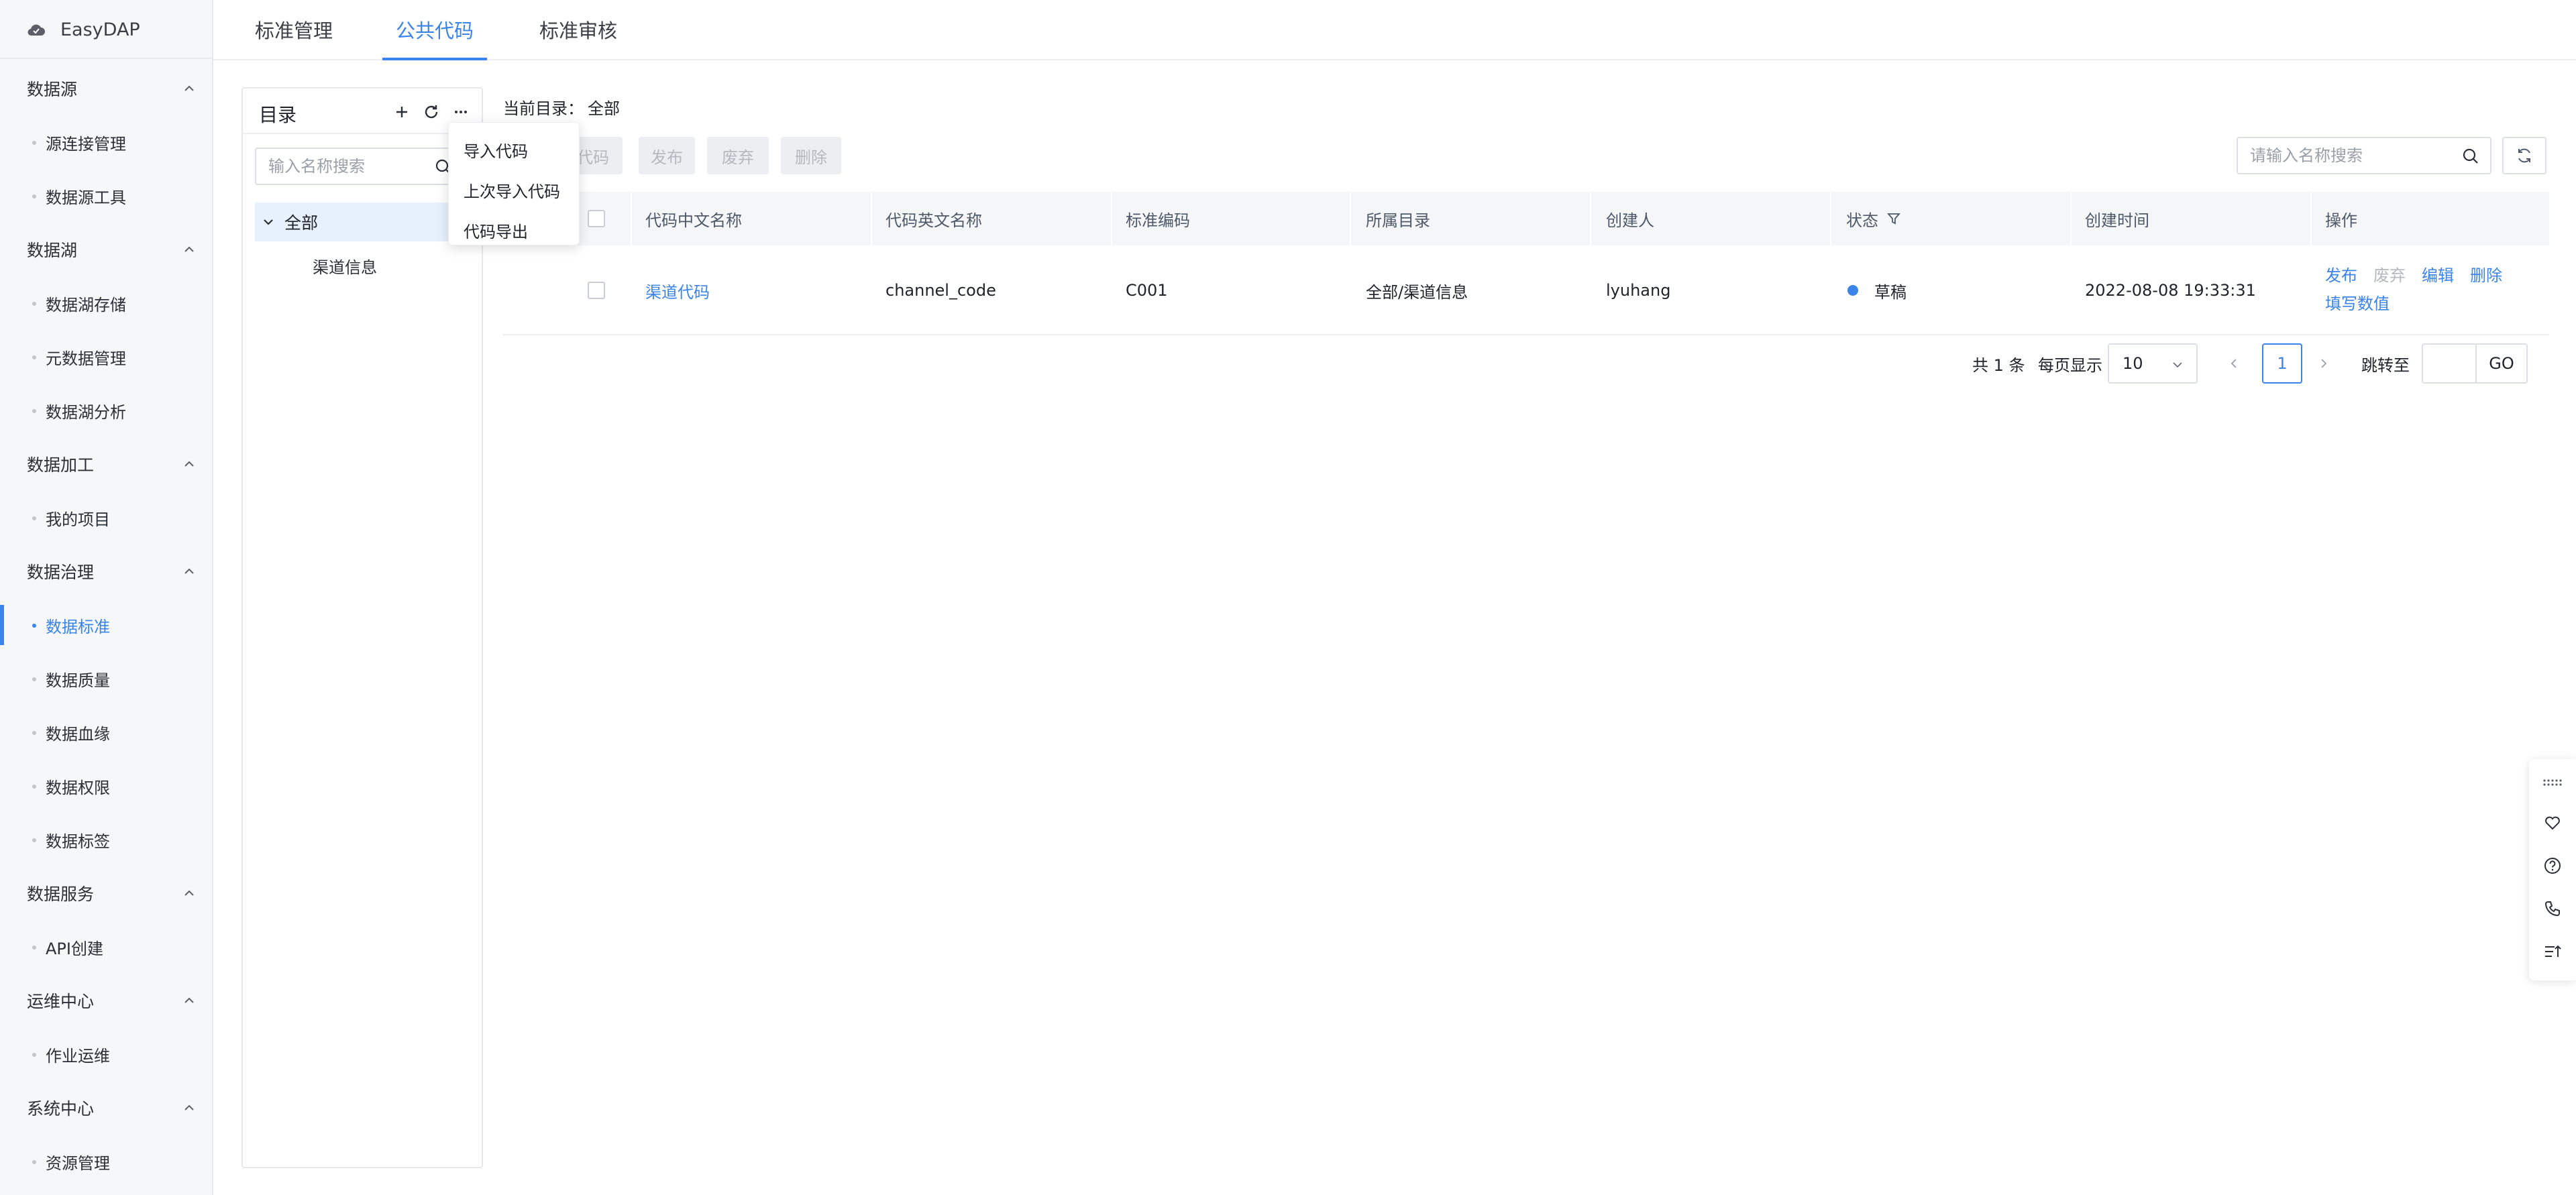 This screenshot has width=2576, height=1195. Describe the element at coordinates (345, 166) in the screenshot. I see `tree-search-input` at that location.